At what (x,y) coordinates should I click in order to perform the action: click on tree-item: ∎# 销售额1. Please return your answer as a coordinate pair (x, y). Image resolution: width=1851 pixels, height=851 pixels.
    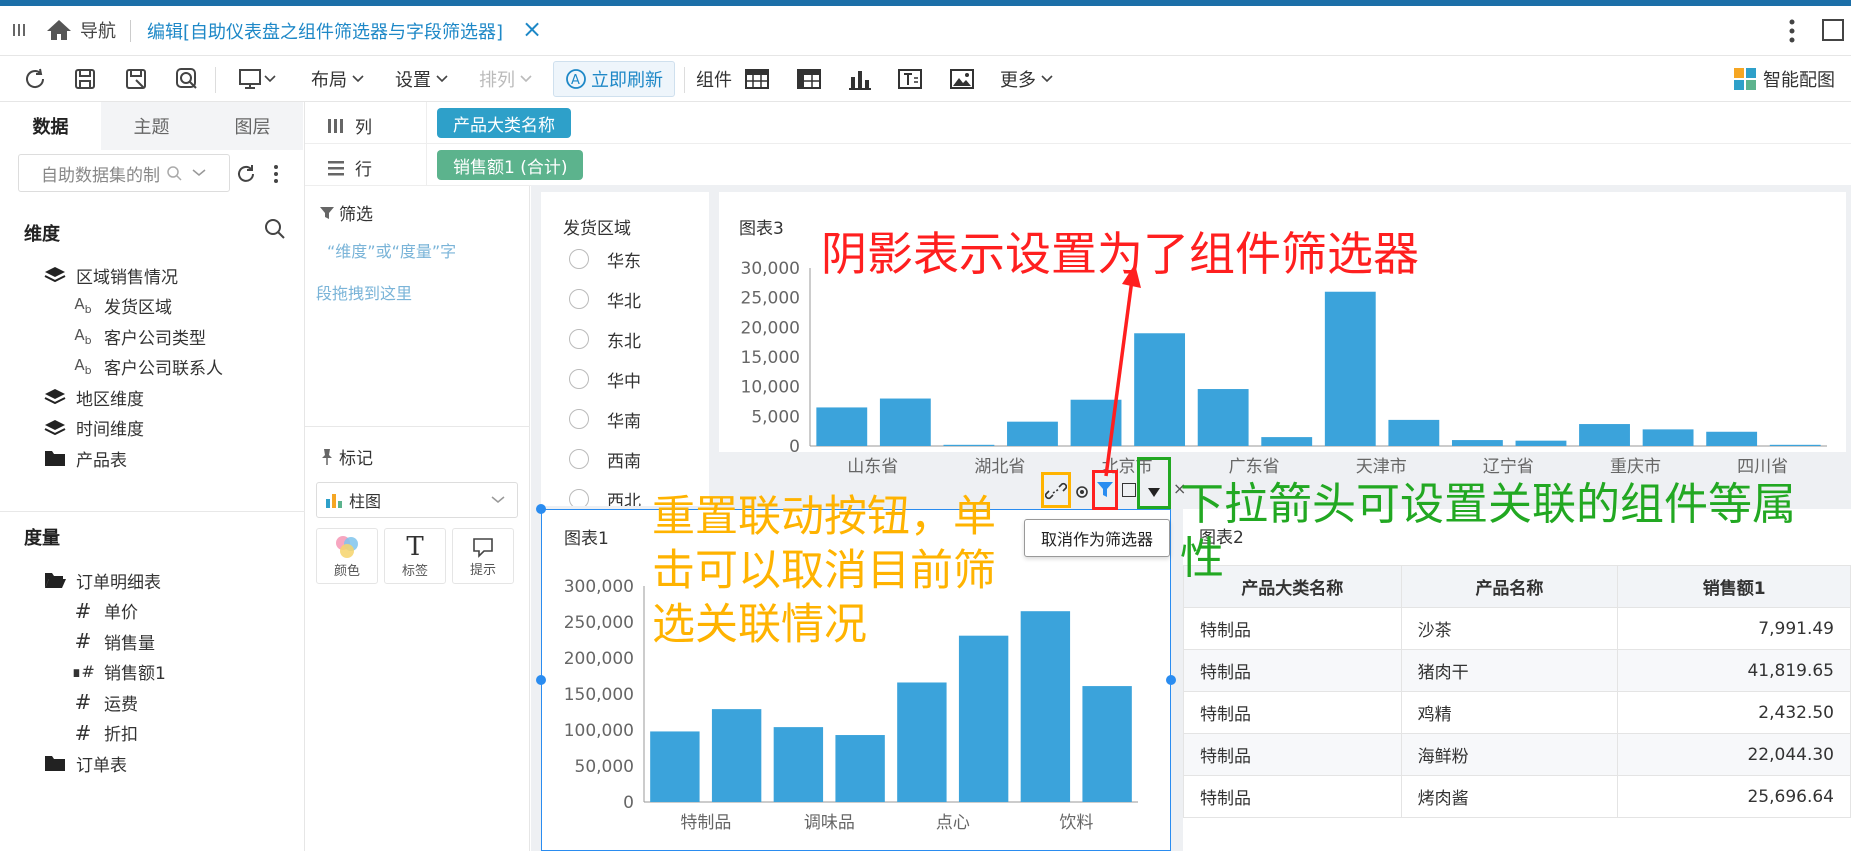
    Looking at the image, I should click on (118, 672).